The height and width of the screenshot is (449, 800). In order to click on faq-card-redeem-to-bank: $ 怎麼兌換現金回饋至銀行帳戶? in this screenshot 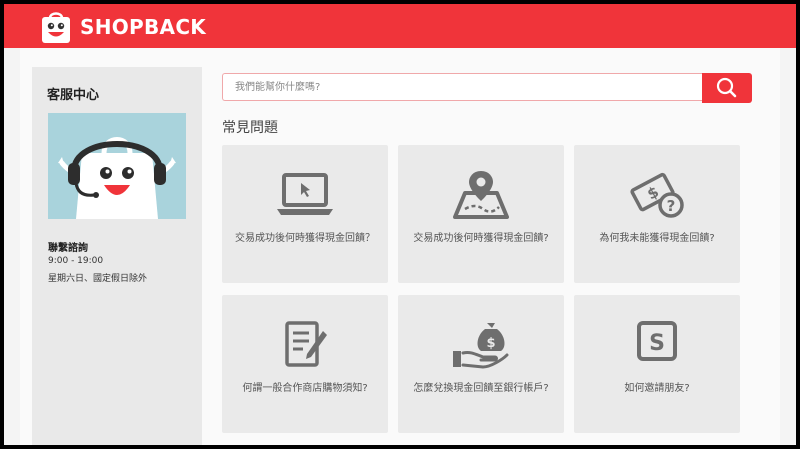, I will do `click(481, 364)`.